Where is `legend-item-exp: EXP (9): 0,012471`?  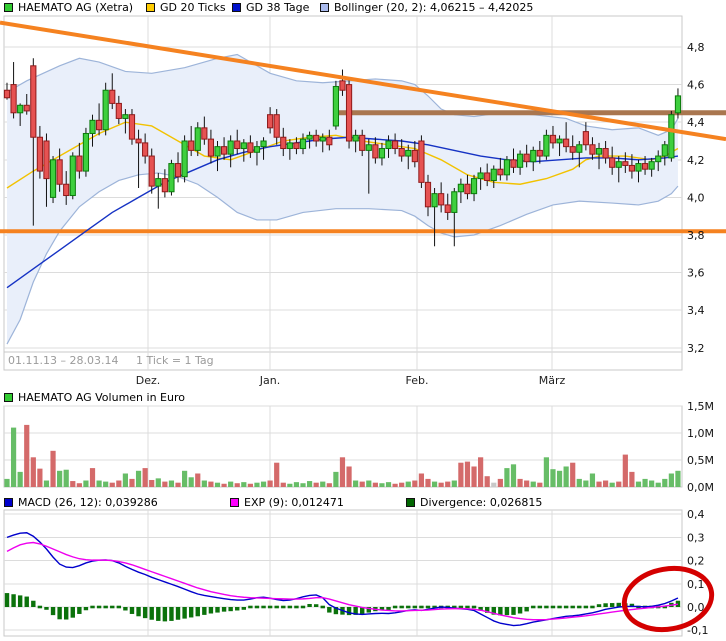
legend-item-exp: EXP (9): 0,012471 is located at coordinates (287, 502).